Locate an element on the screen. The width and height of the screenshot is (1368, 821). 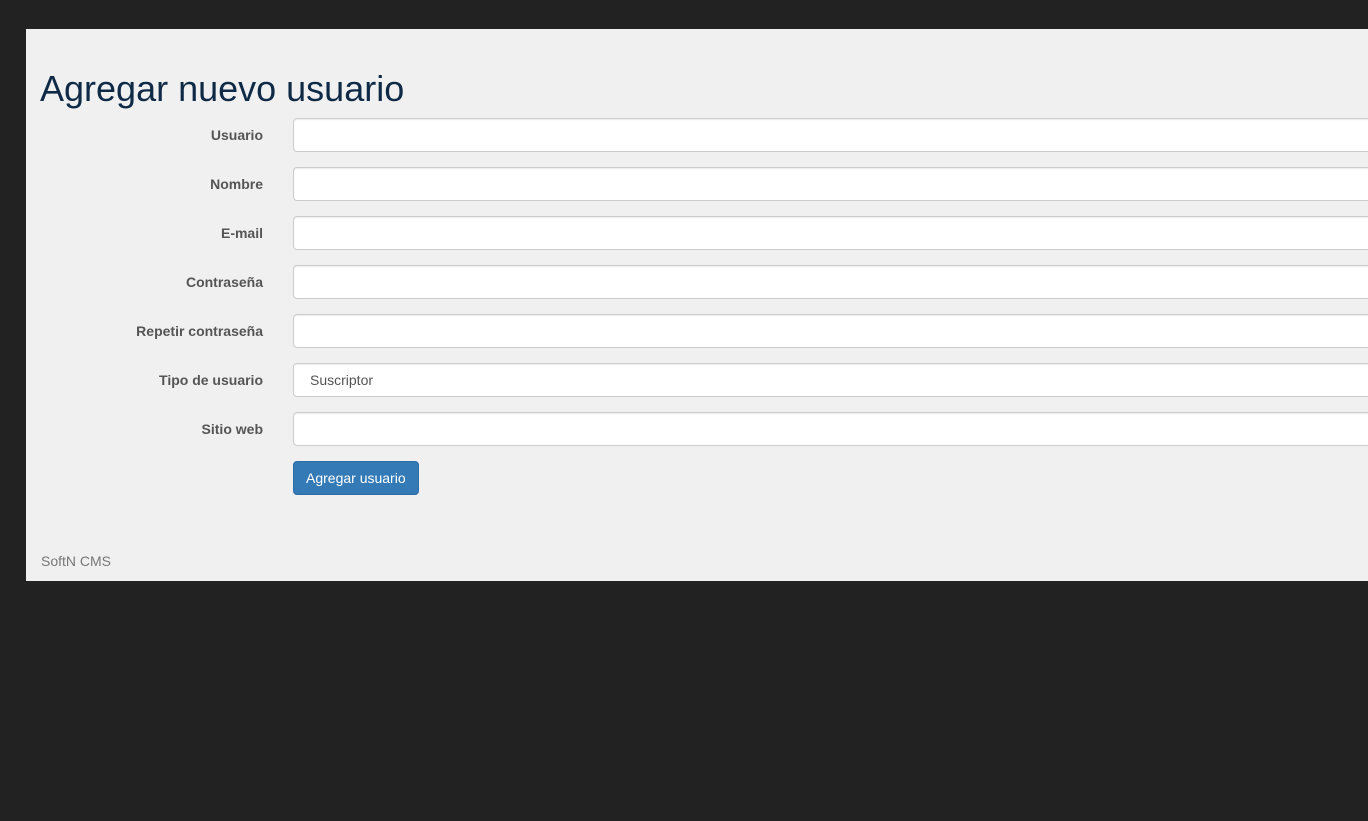
user-type-selected-value: Suscriptor is located at coordinates (342, 380).